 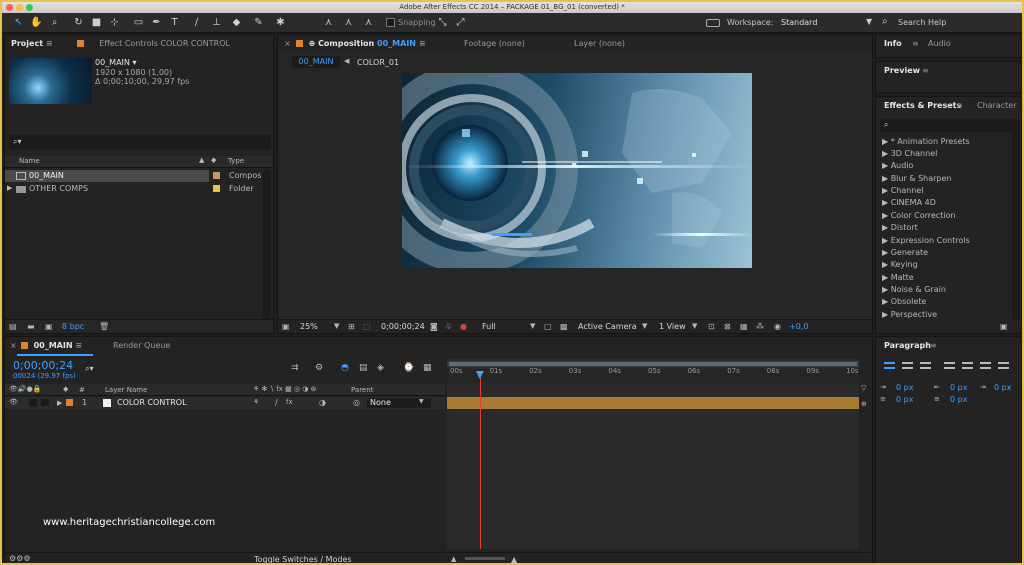 I want to click on playhead, so click(x=480, y=460).